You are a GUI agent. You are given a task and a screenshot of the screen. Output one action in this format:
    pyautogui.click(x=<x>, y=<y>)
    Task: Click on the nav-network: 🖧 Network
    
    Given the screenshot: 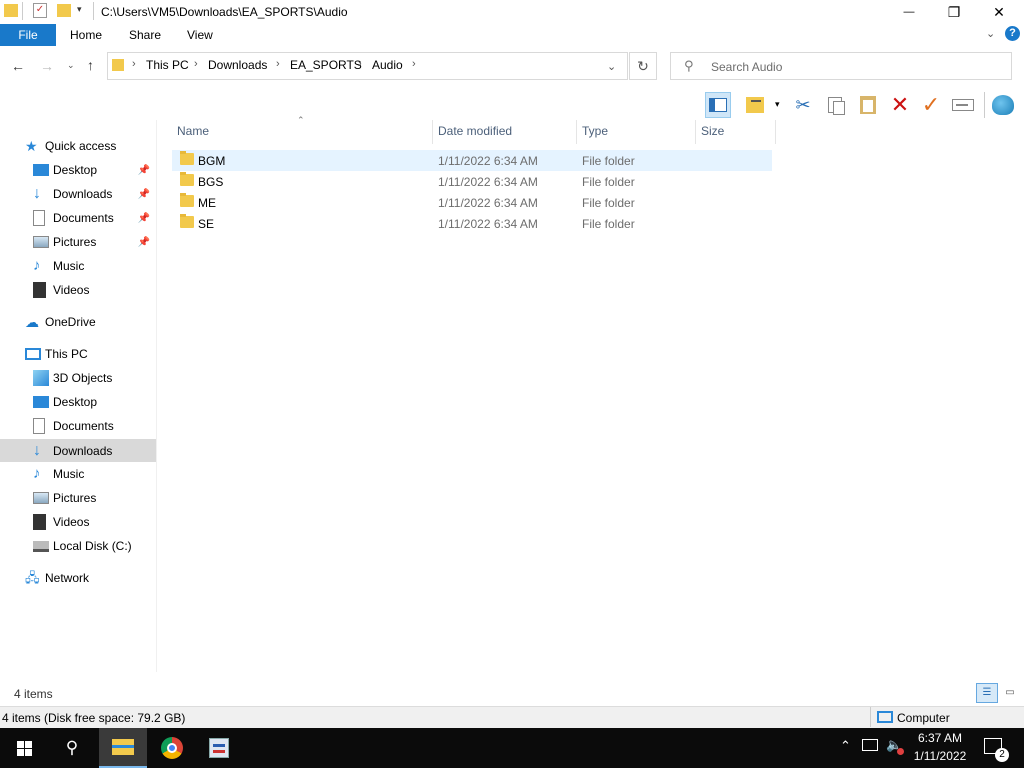 What is the action you would take?
    pyautogui.click(x=78, y=578)
    